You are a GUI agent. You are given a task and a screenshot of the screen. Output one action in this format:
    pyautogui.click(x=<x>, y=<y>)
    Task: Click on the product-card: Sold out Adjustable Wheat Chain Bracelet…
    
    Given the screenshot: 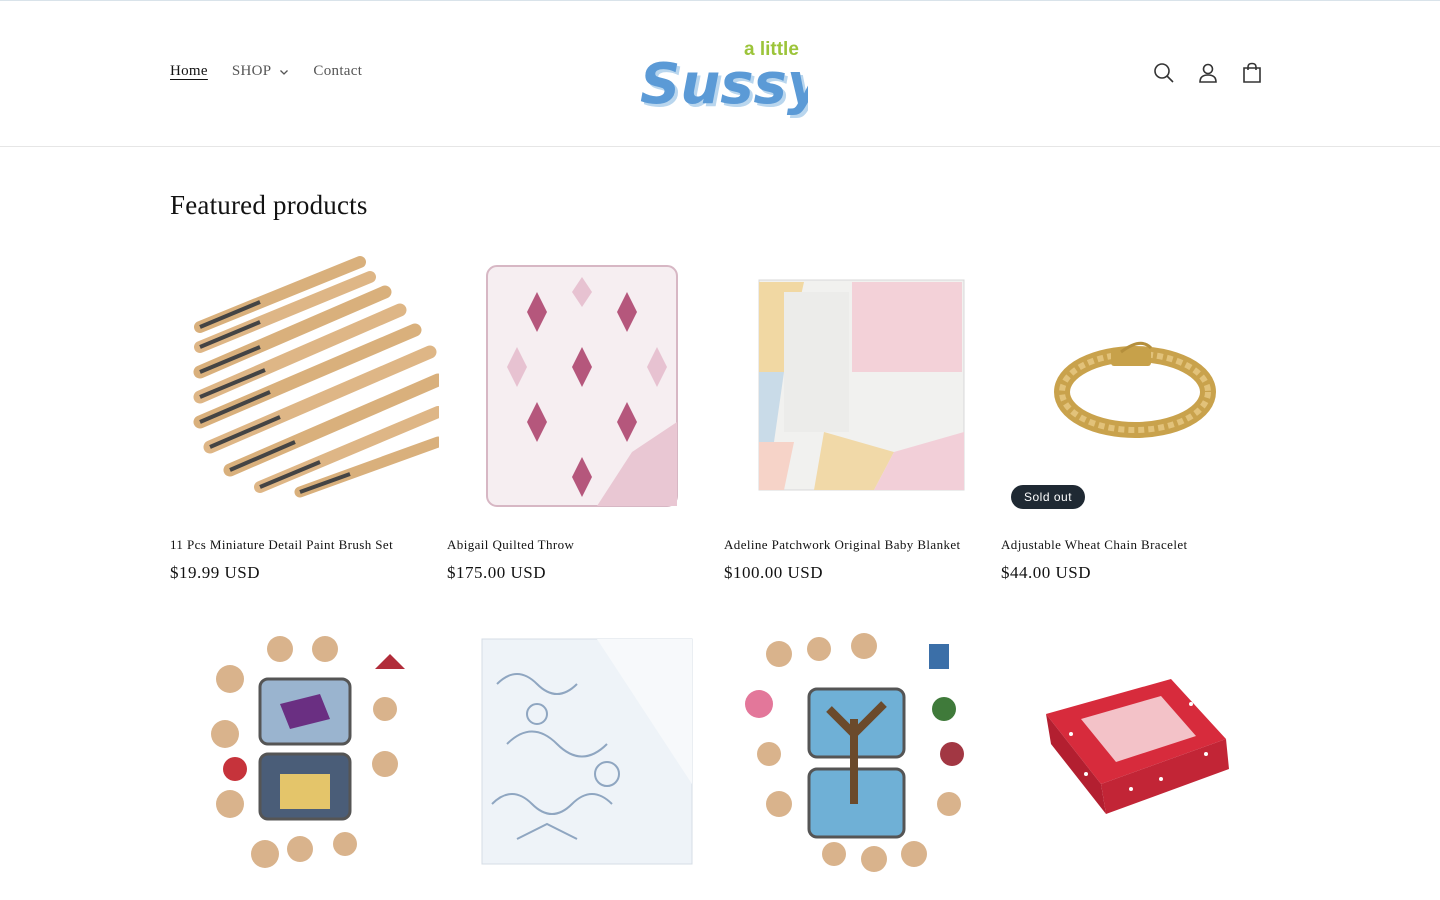 What is the action you would take?
    pyautogui.click(x=1135, y=417)
    